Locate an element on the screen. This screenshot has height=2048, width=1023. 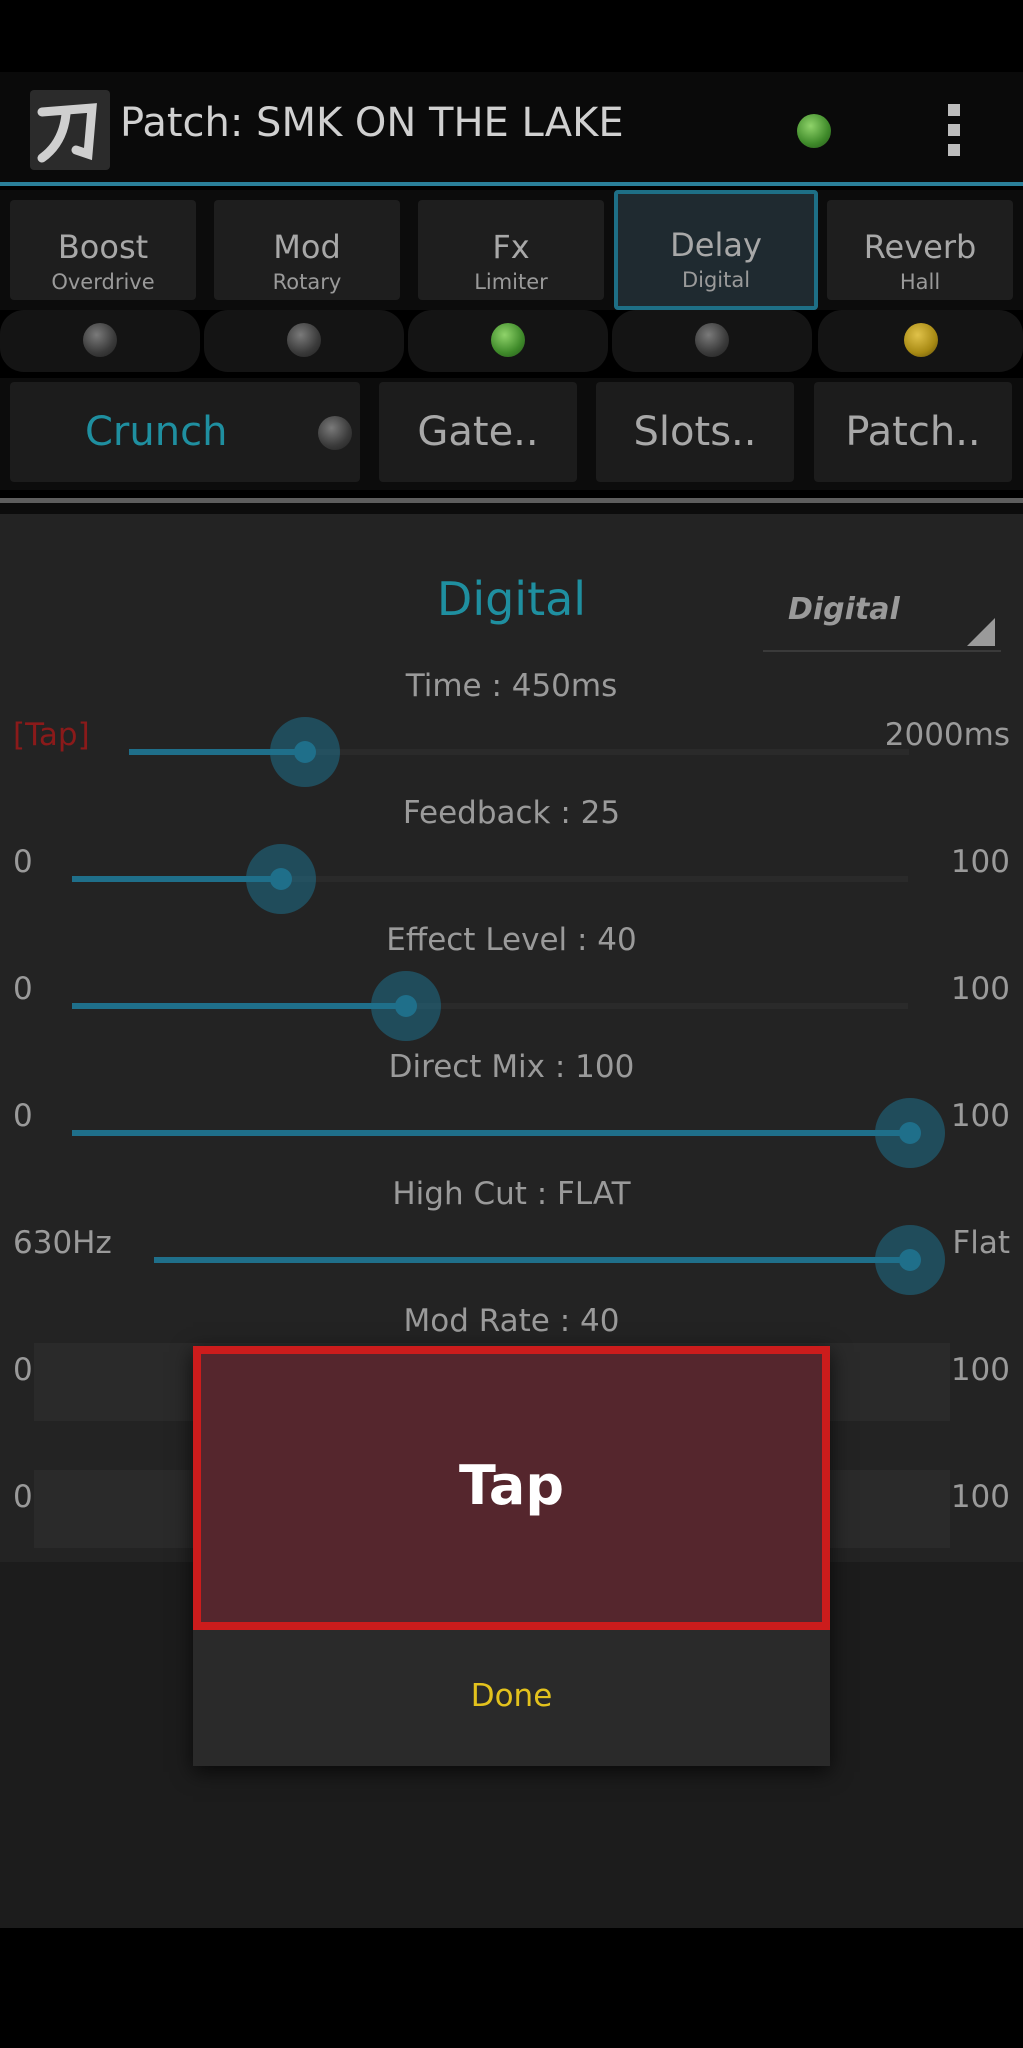
led-green-icon is located at coordinates (508, 340).